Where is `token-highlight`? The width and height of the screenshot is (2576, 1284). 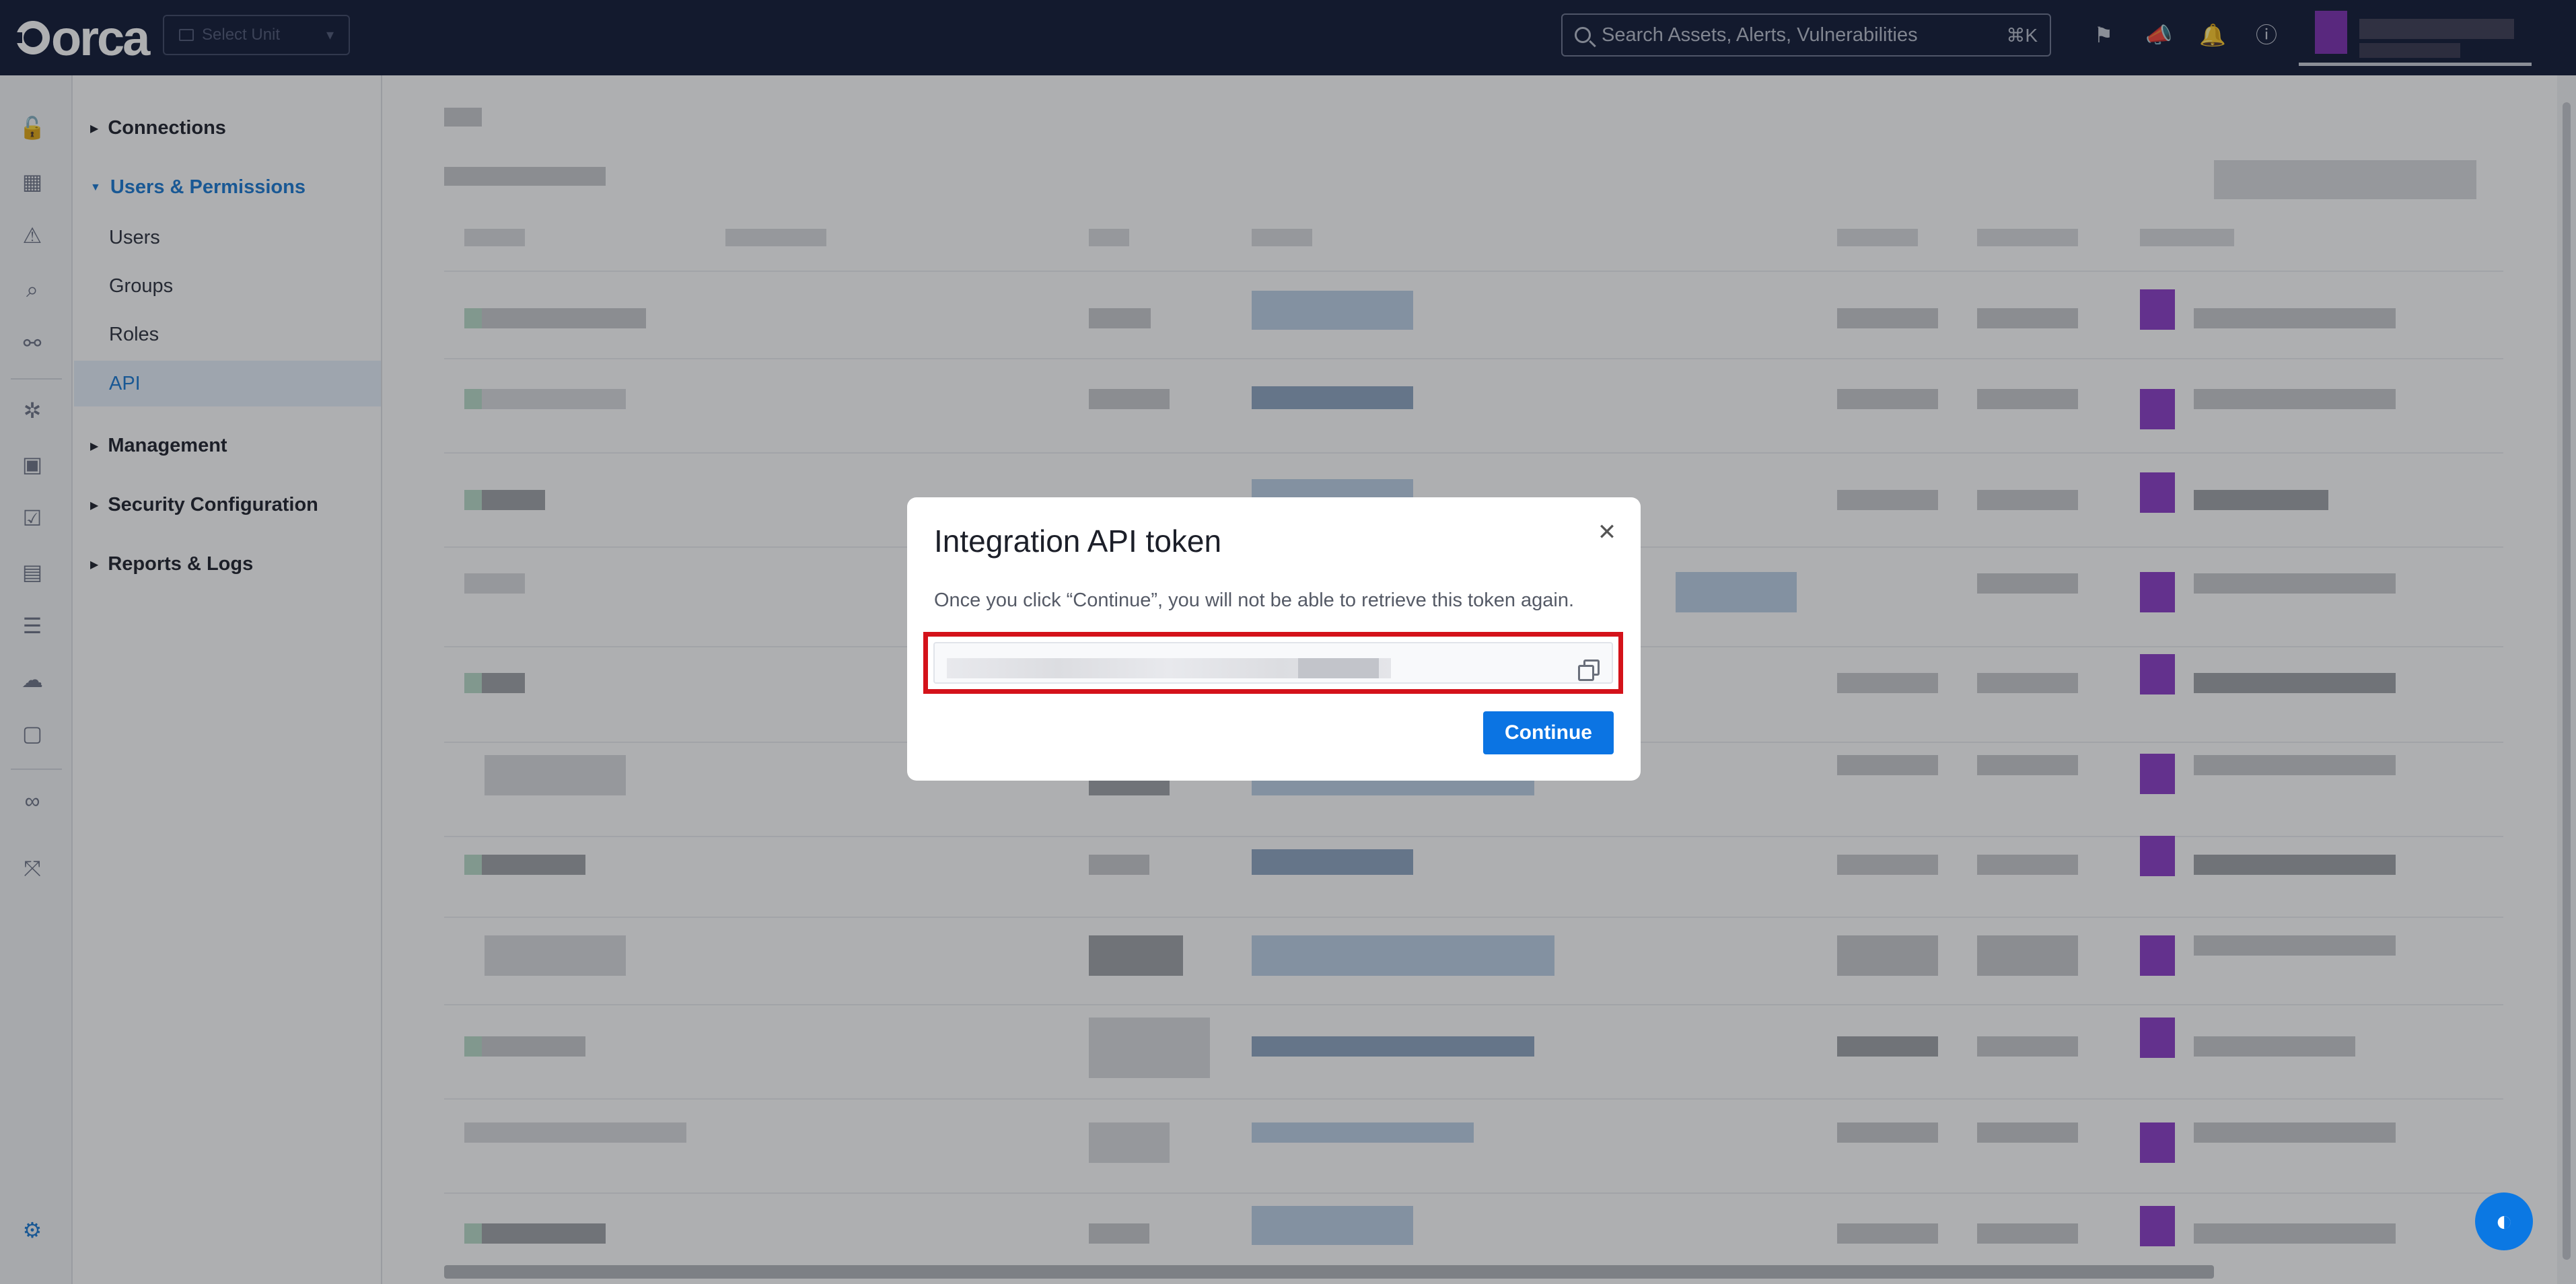
token-highlight is located at coordinates (1273, 663).